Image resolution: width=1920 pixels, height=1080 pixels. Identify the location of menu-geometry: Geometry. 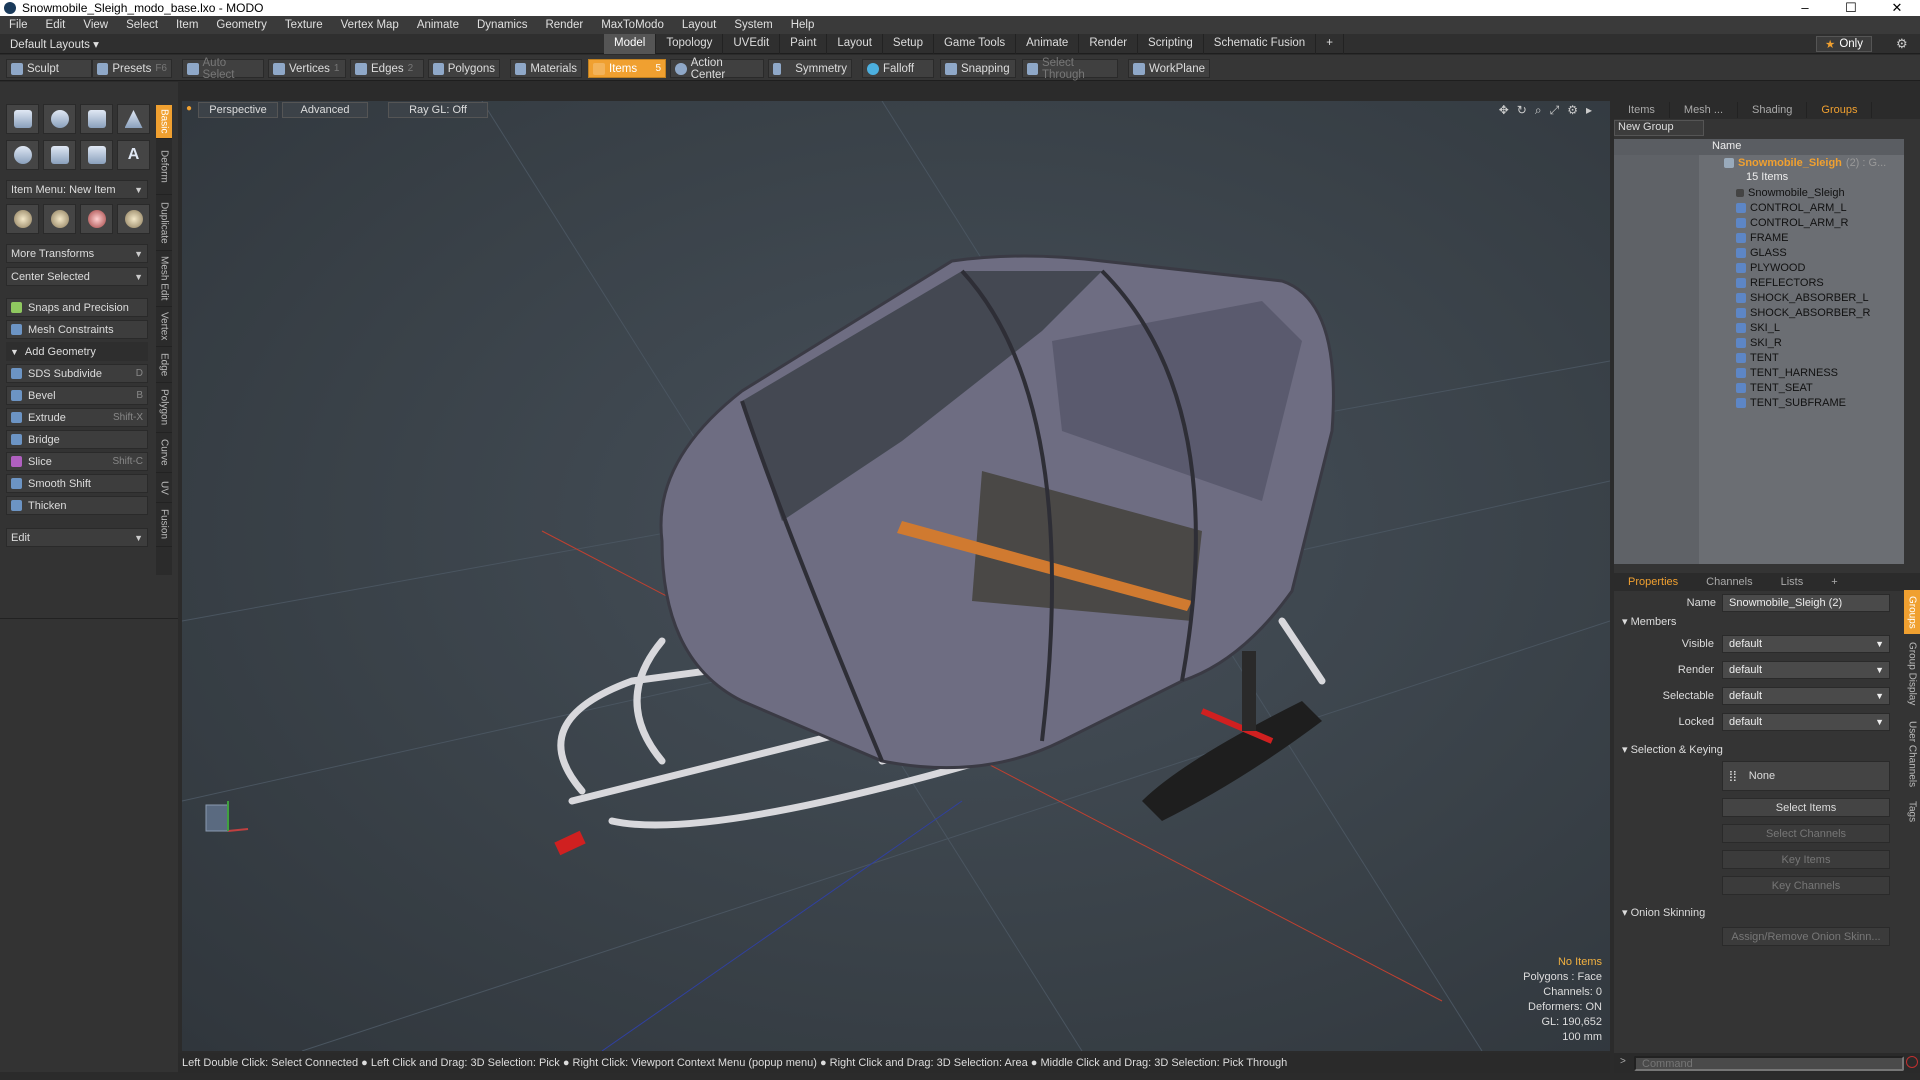
(241, 25).